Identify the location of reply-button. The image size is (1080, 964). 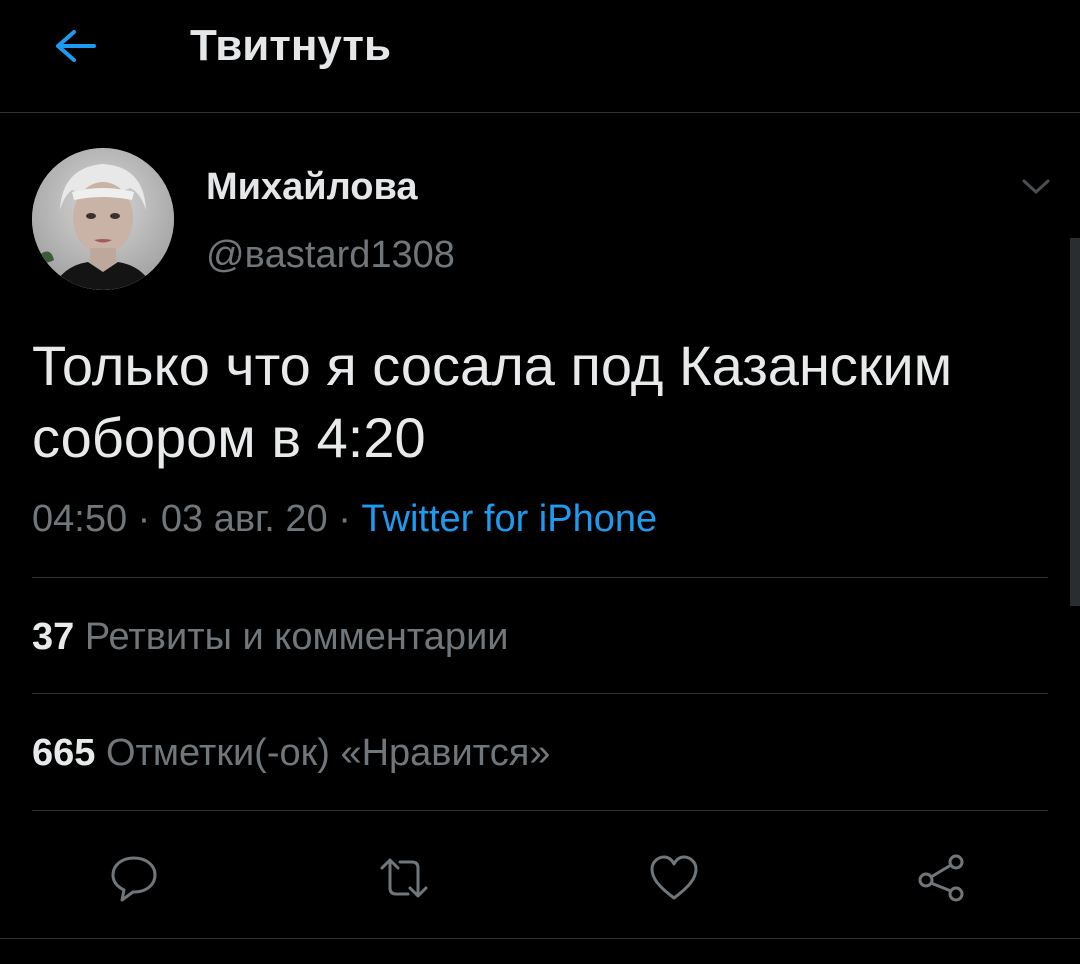
(134, 878).